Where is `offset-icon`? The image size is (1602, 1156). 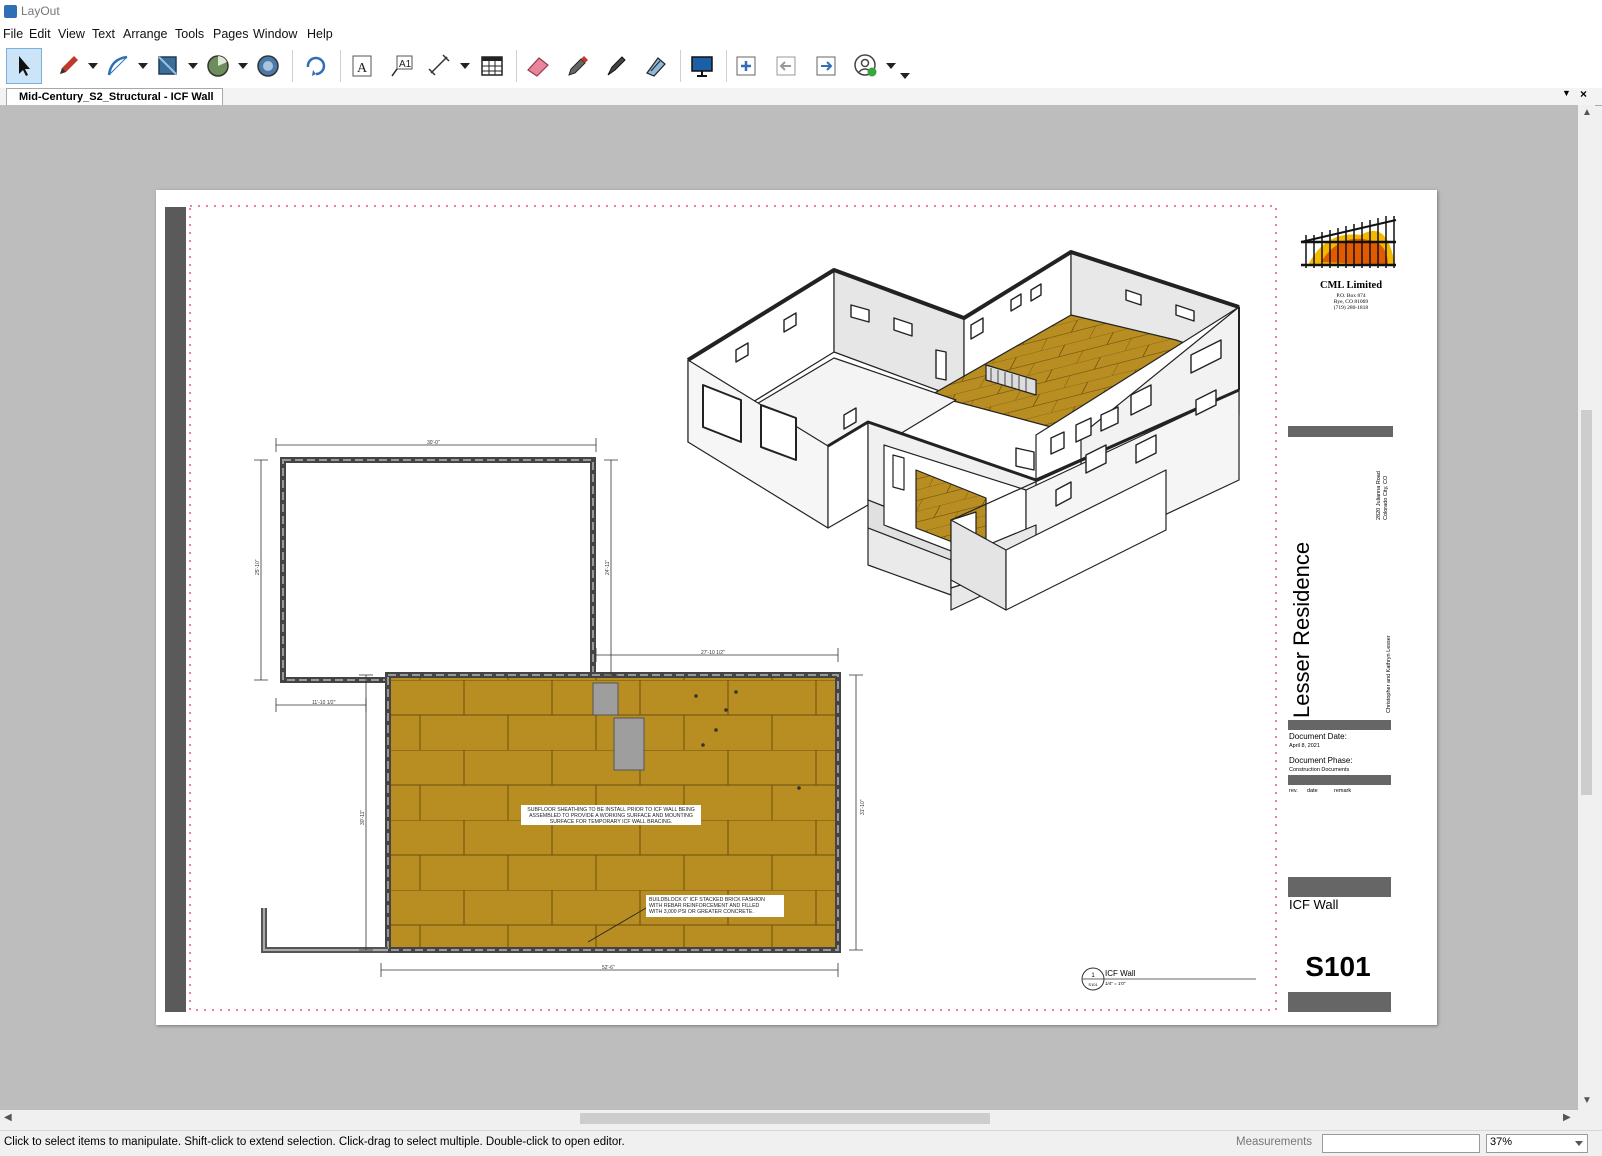
offset-icon is located at coordinates (268, 66).